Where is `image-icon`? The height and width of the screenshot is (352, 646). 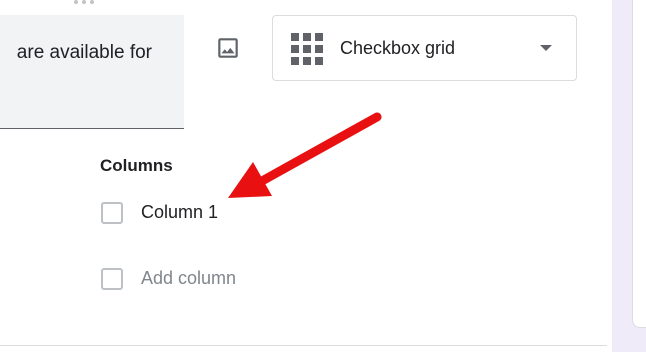 image-icon is located at coordinates (228, 48).